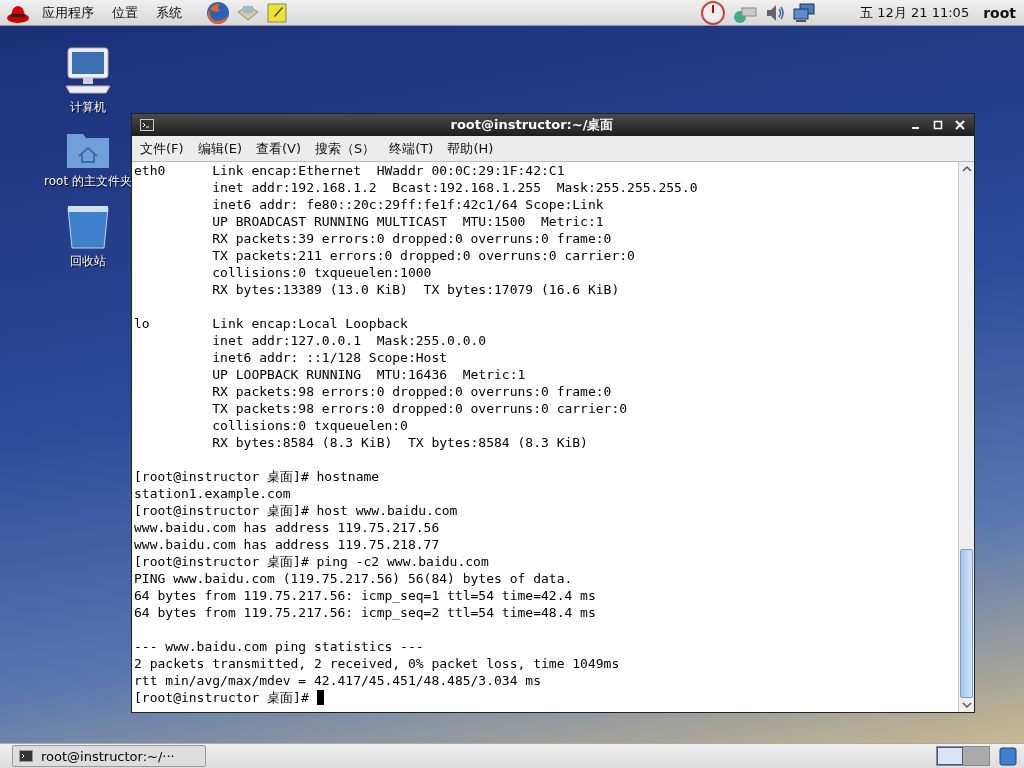 The image size is (1024, 768). Describe the element at coordinates (88, 71) in the screenshot. I see `computer-icon` at that location.